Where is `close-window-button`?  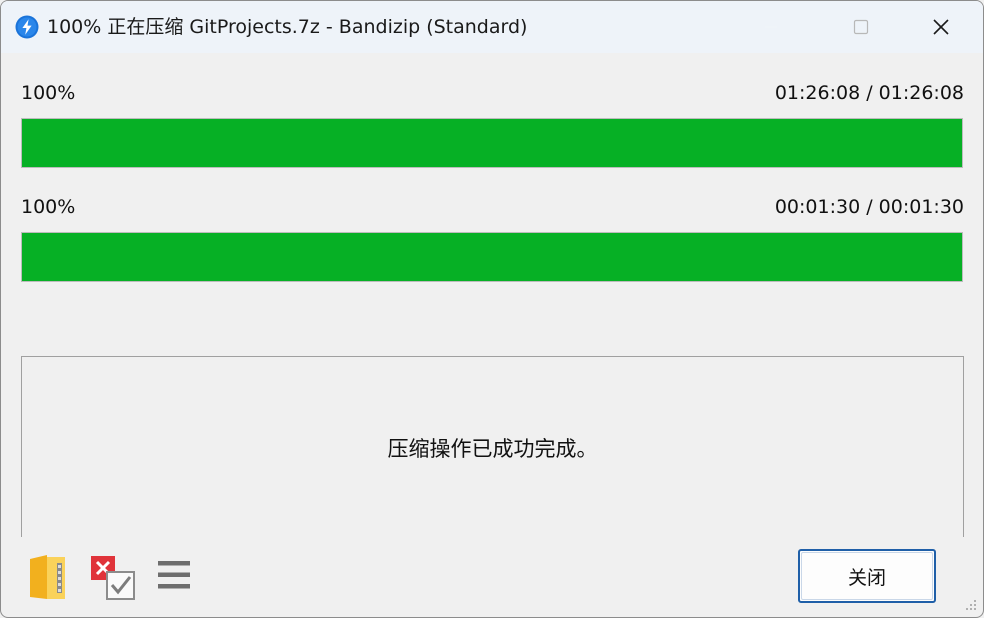
close-window-button is located at coordinates (941, 27).